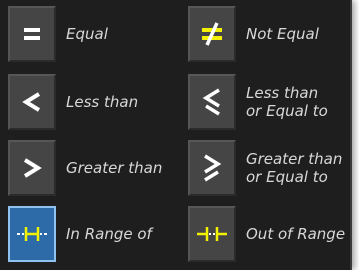 This screenshot has height=270, width=359. I want to click on less-than-label: Less than, so click(102, 102).